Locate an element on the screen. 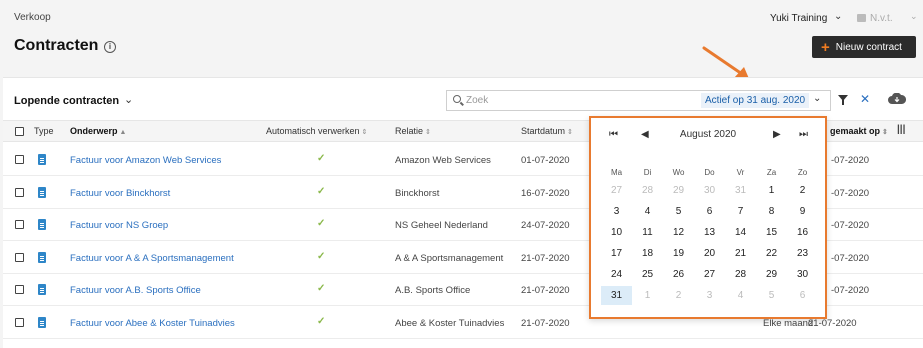 Image resolution: width=923 pixels, height=348 pixels. weekday-header: Vr is located at coordinates (740, 172).